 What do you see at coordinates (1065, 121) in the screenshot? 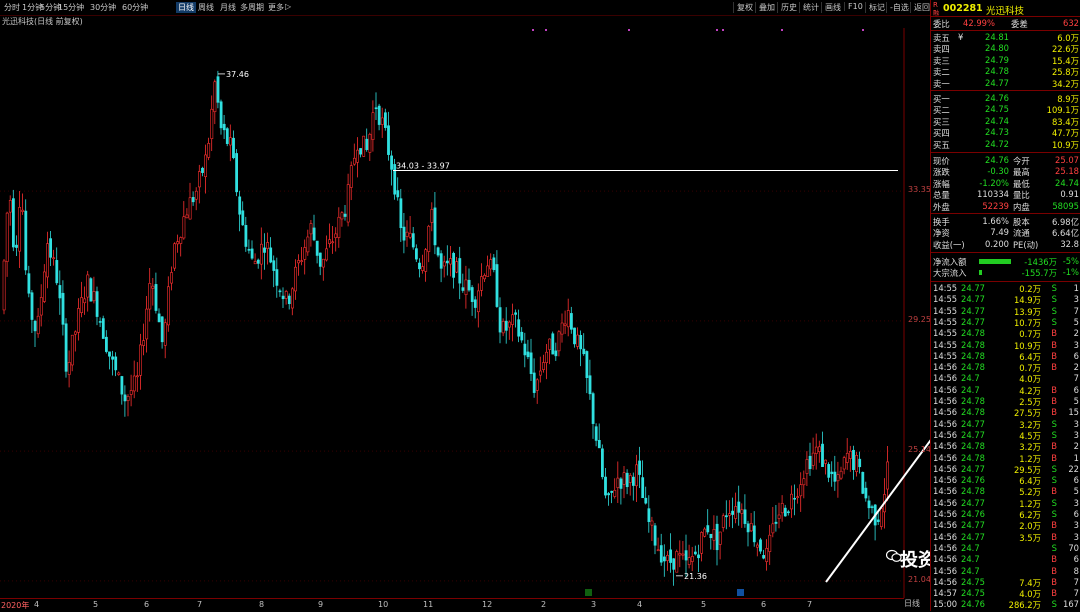
I see `cell: 83.4万` at bounding box center [1065, 121].